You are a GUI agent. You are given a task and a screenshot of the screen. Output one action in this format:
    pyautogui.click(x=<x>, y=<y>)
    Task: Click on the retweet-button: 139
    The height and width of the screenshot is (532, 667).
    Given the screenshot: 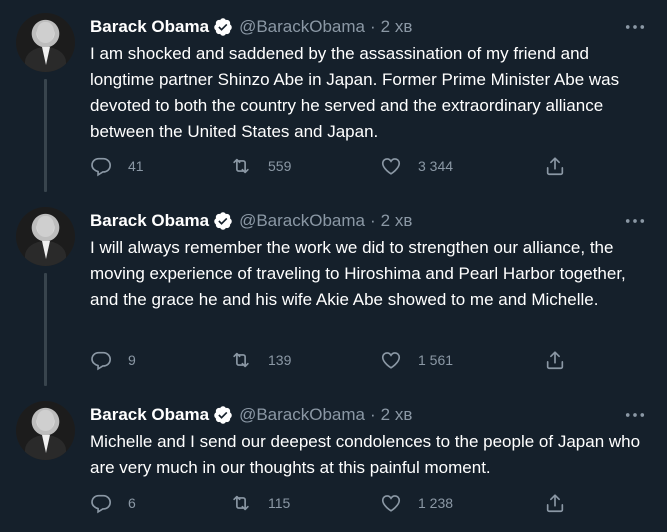 What is the action you would take?
    pyautogui.click(x=260, y=360)
    